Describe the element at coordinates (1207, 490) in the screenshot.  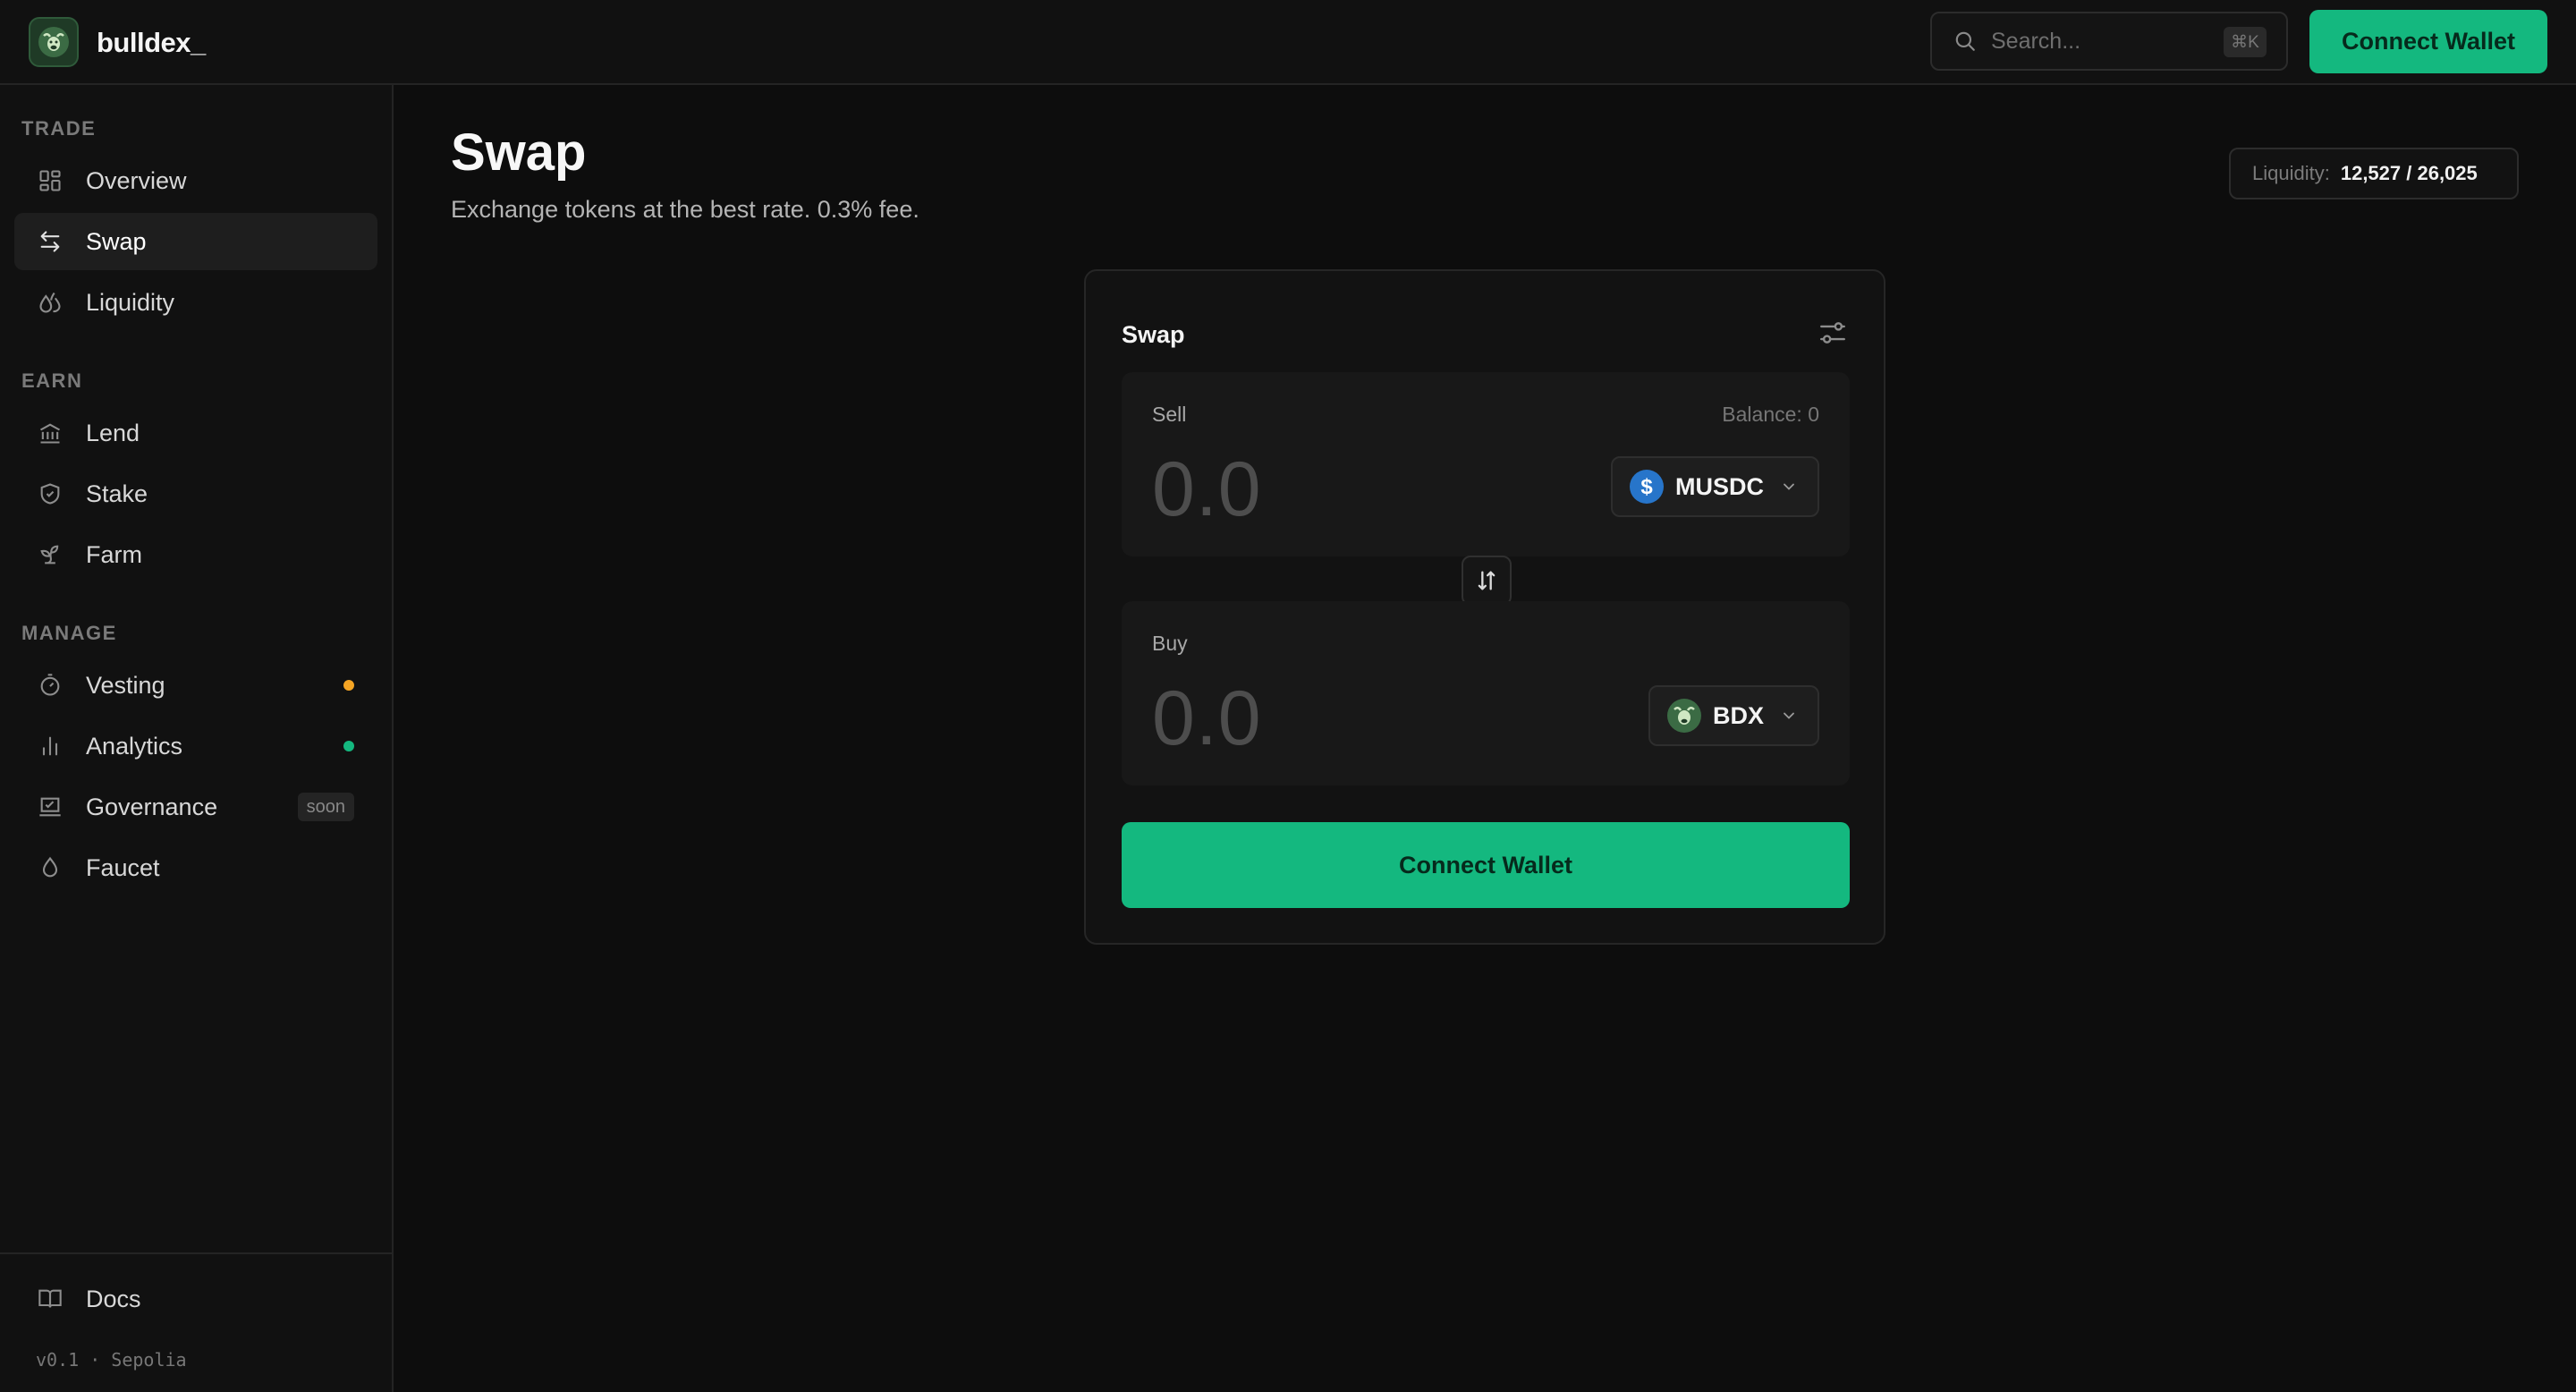
I see `sell-amount-input: 0.0` at that location.